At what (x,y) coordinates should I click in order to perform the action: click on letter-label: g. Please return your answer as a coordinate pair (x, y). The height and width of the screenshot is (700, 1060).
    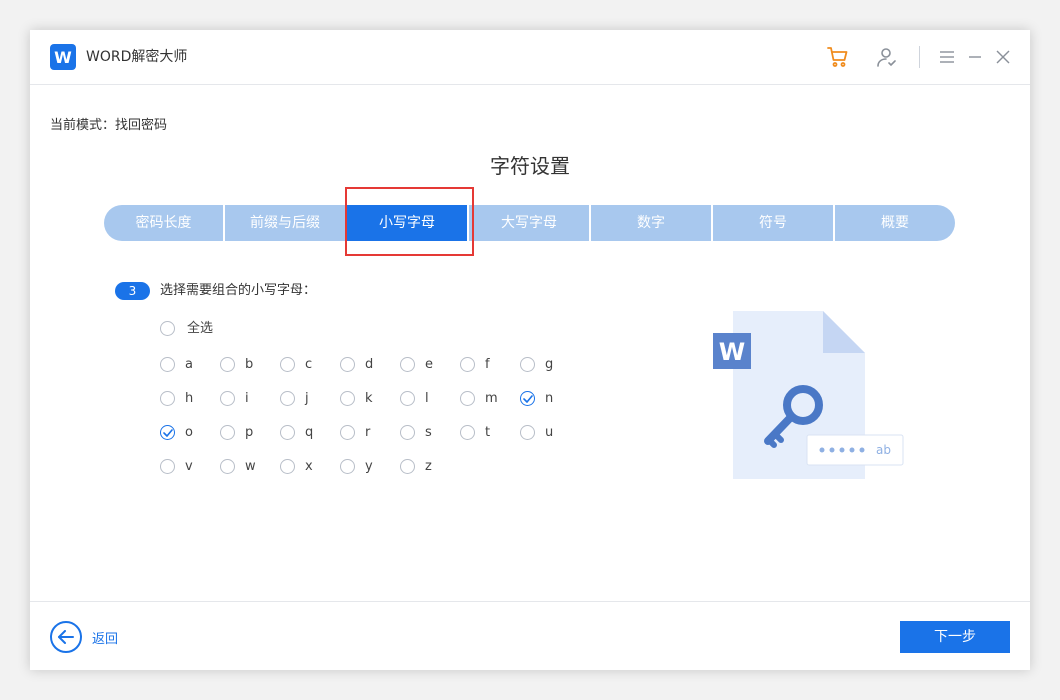
    Looking at the image, I should click on (549, 364).